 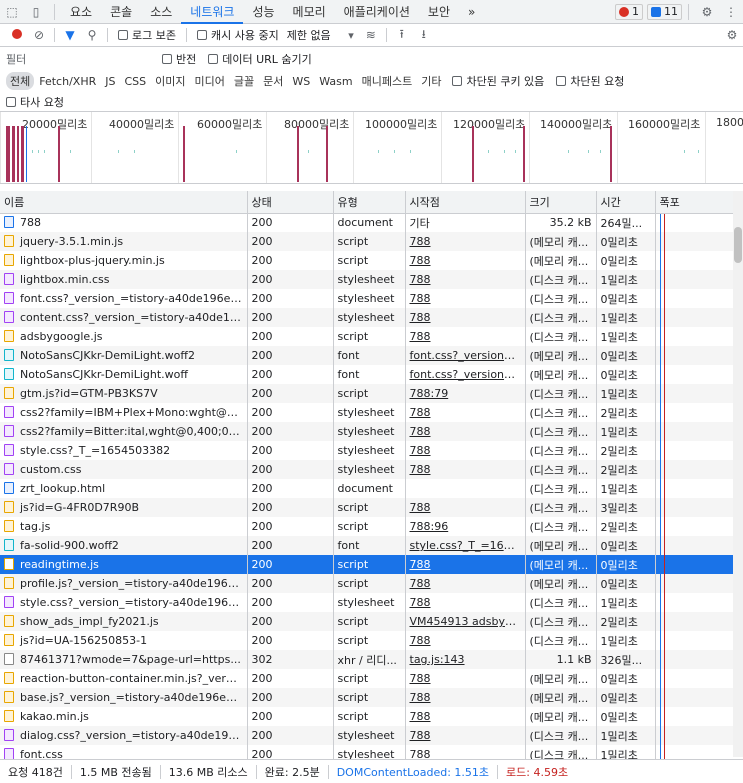 What do you see at coordinates (699, 202) in the screenshot?
I see `column-header-waterfall: 폭포` at bounding box center [699, 202].